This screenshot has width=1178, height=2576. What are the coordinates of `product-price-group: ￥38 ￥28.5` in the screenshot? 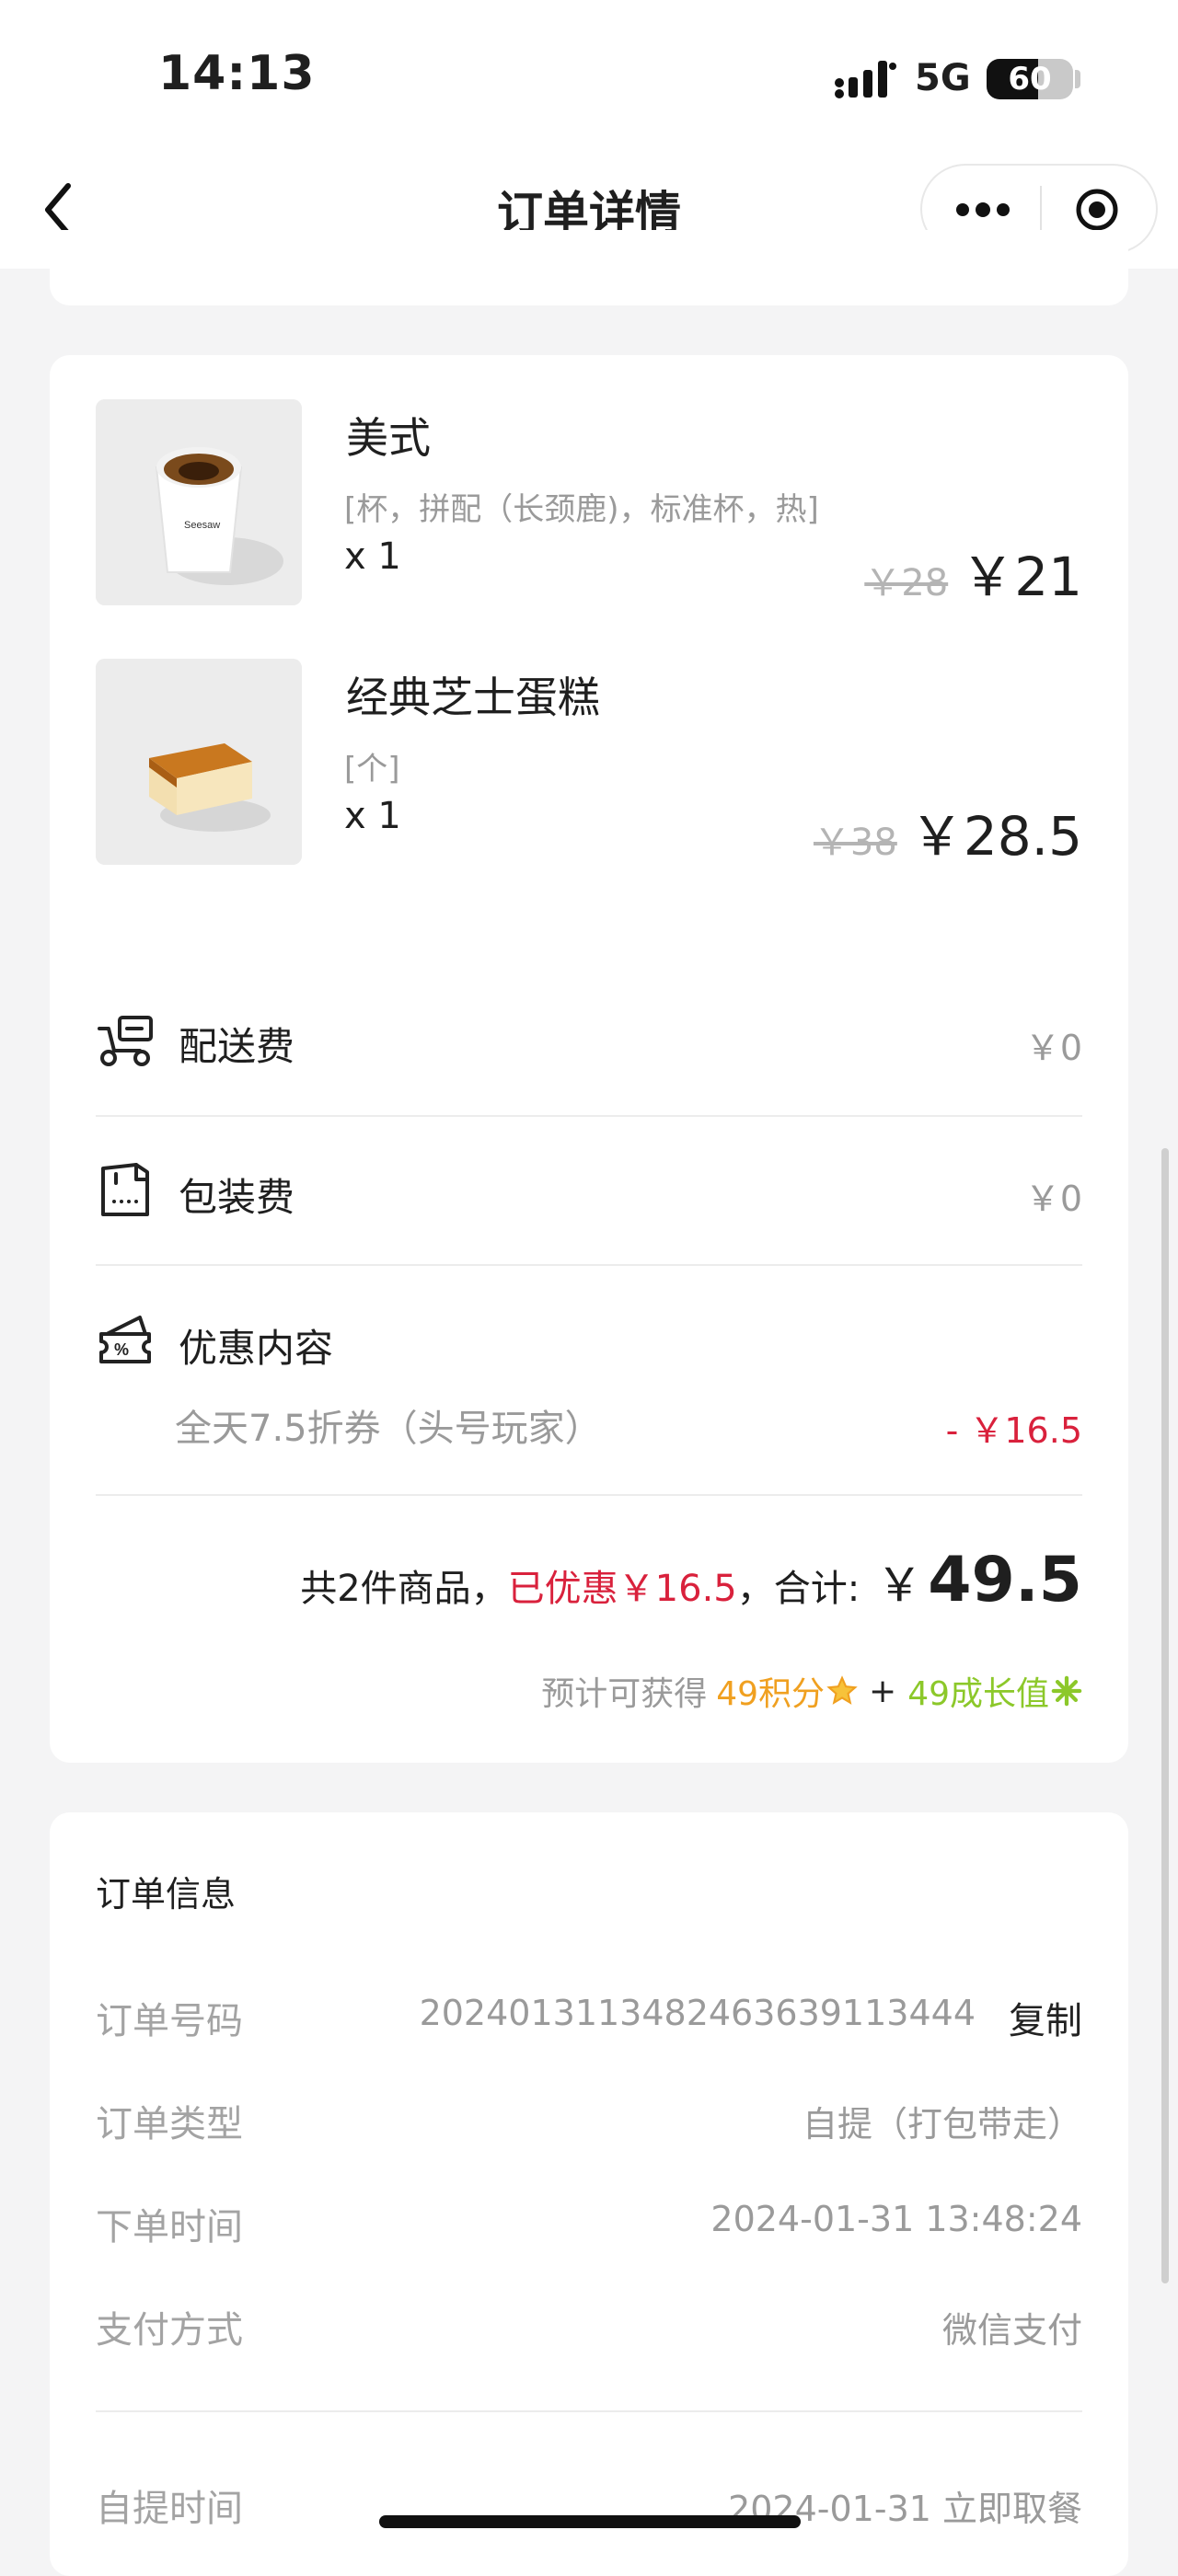 It's located at (948, 831).